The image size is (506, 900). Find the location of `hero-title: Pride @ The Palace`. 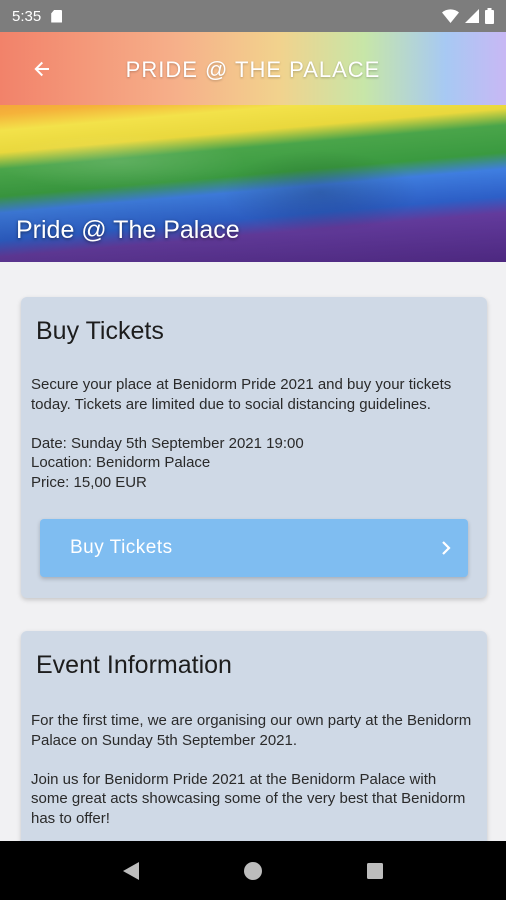

hero-title: Pride @ The Palace is located at coordinates (128, 230).